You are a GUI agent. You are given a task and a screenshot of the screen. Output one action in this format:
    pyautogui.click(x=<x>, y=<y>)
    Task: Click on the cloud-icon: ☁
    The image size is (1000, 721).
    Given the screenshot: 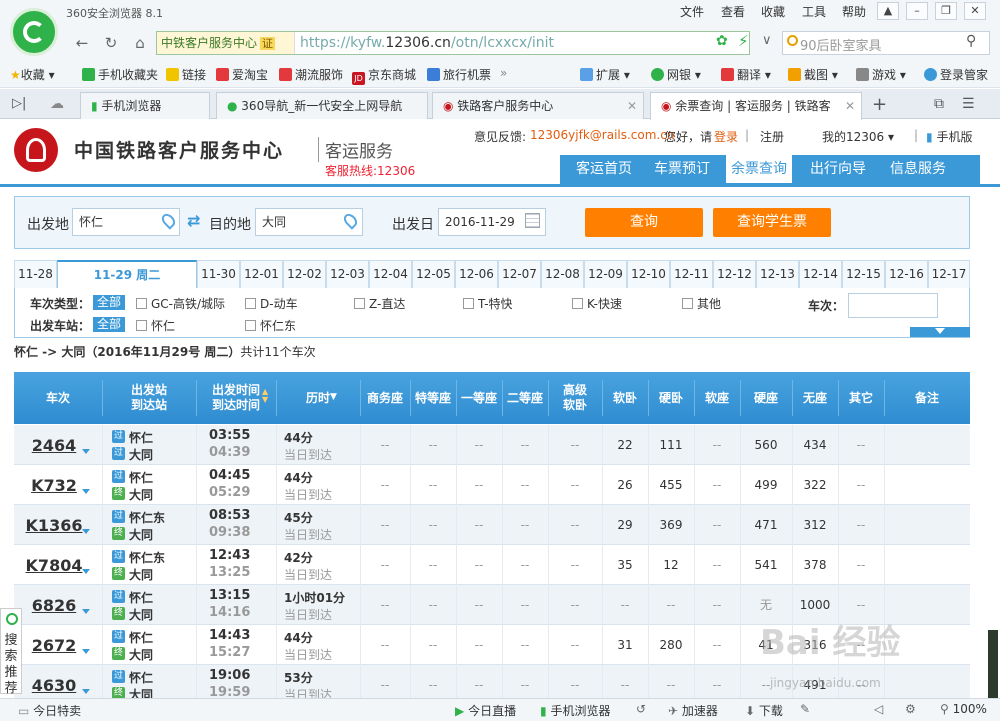 What is the action you would take?
    pyautogui.click(x=57, y=104)
    